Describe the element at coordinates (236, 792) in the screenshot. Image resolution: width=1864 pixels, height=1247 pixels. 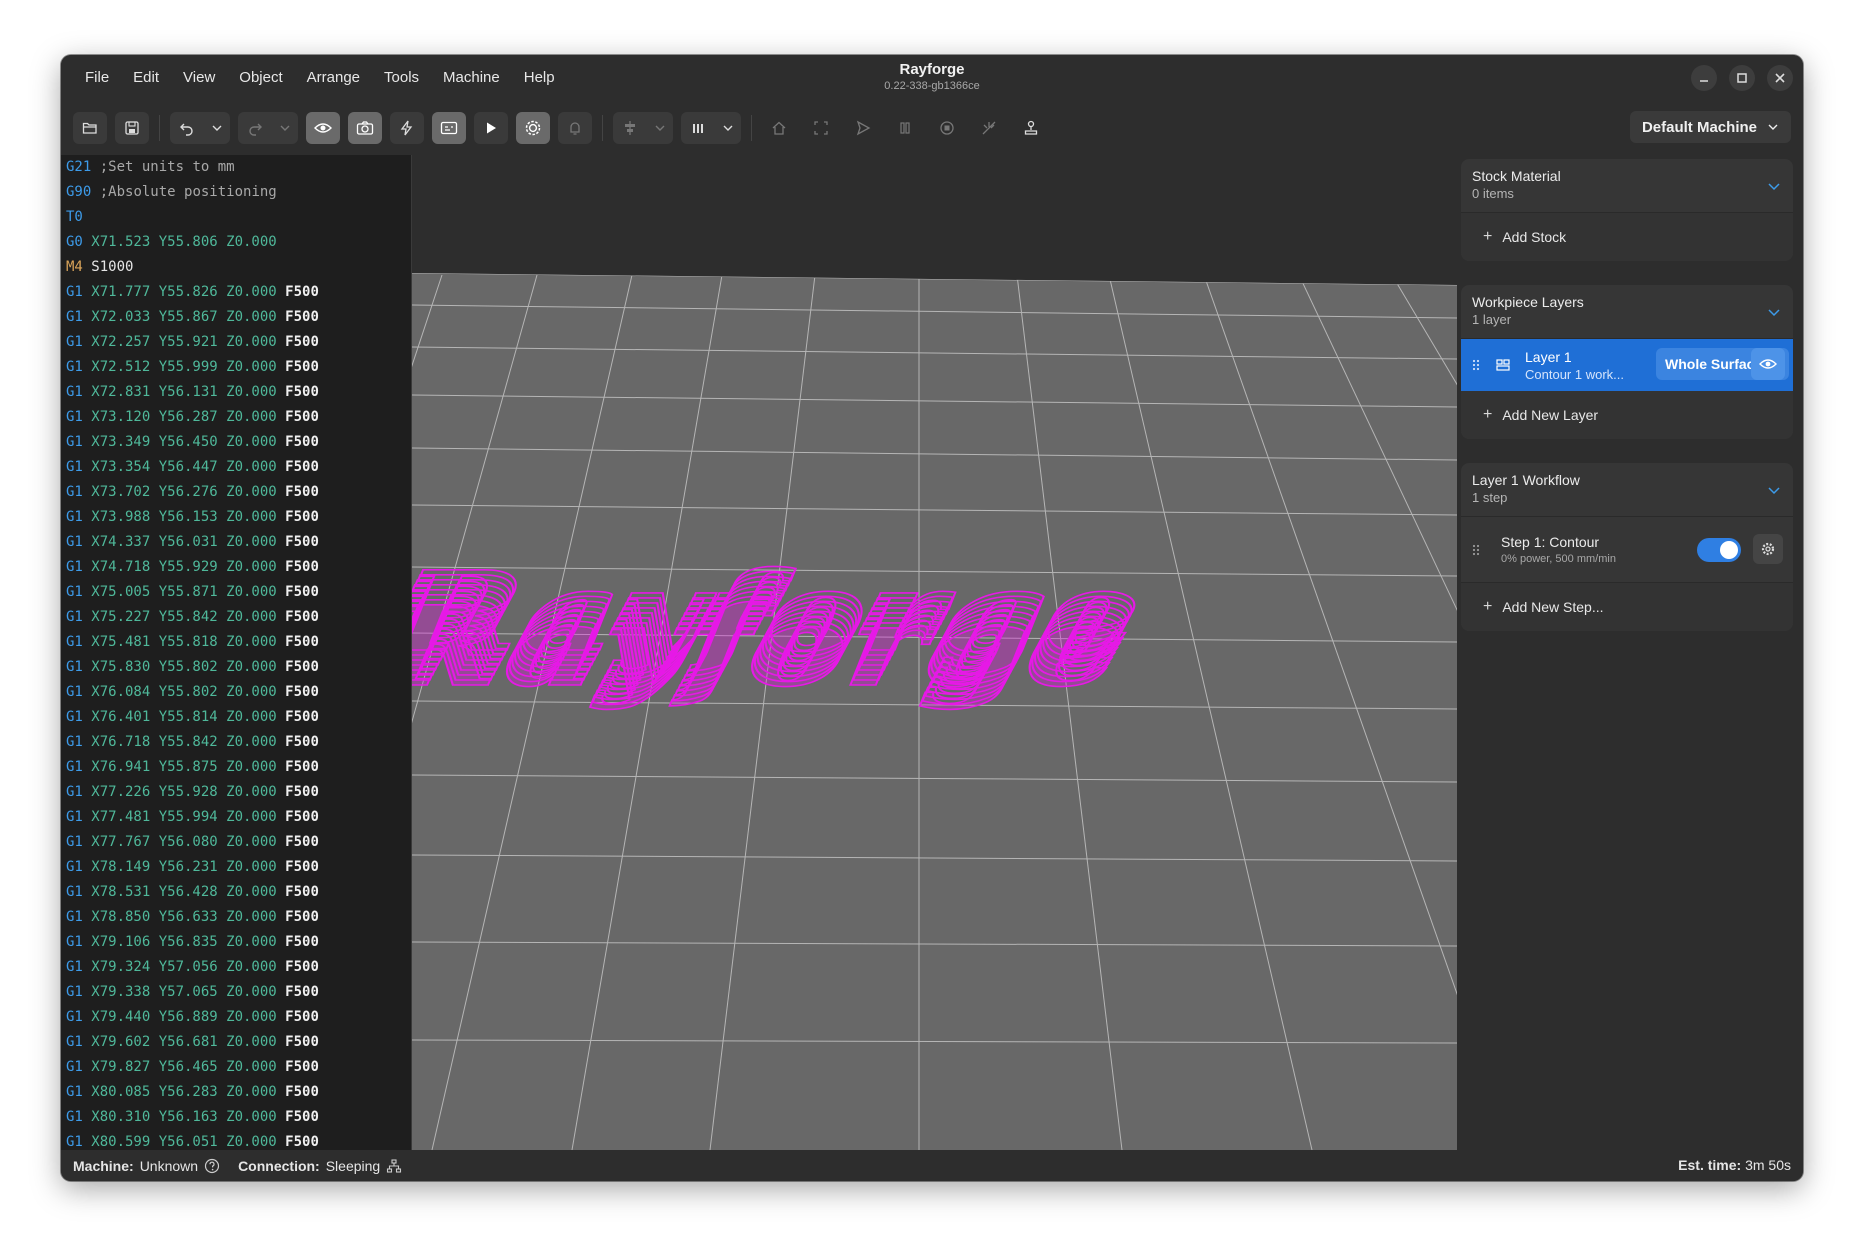
I see `gcode-line: G1 X77.226 Y55.928 Z0.000 F500` at that location.